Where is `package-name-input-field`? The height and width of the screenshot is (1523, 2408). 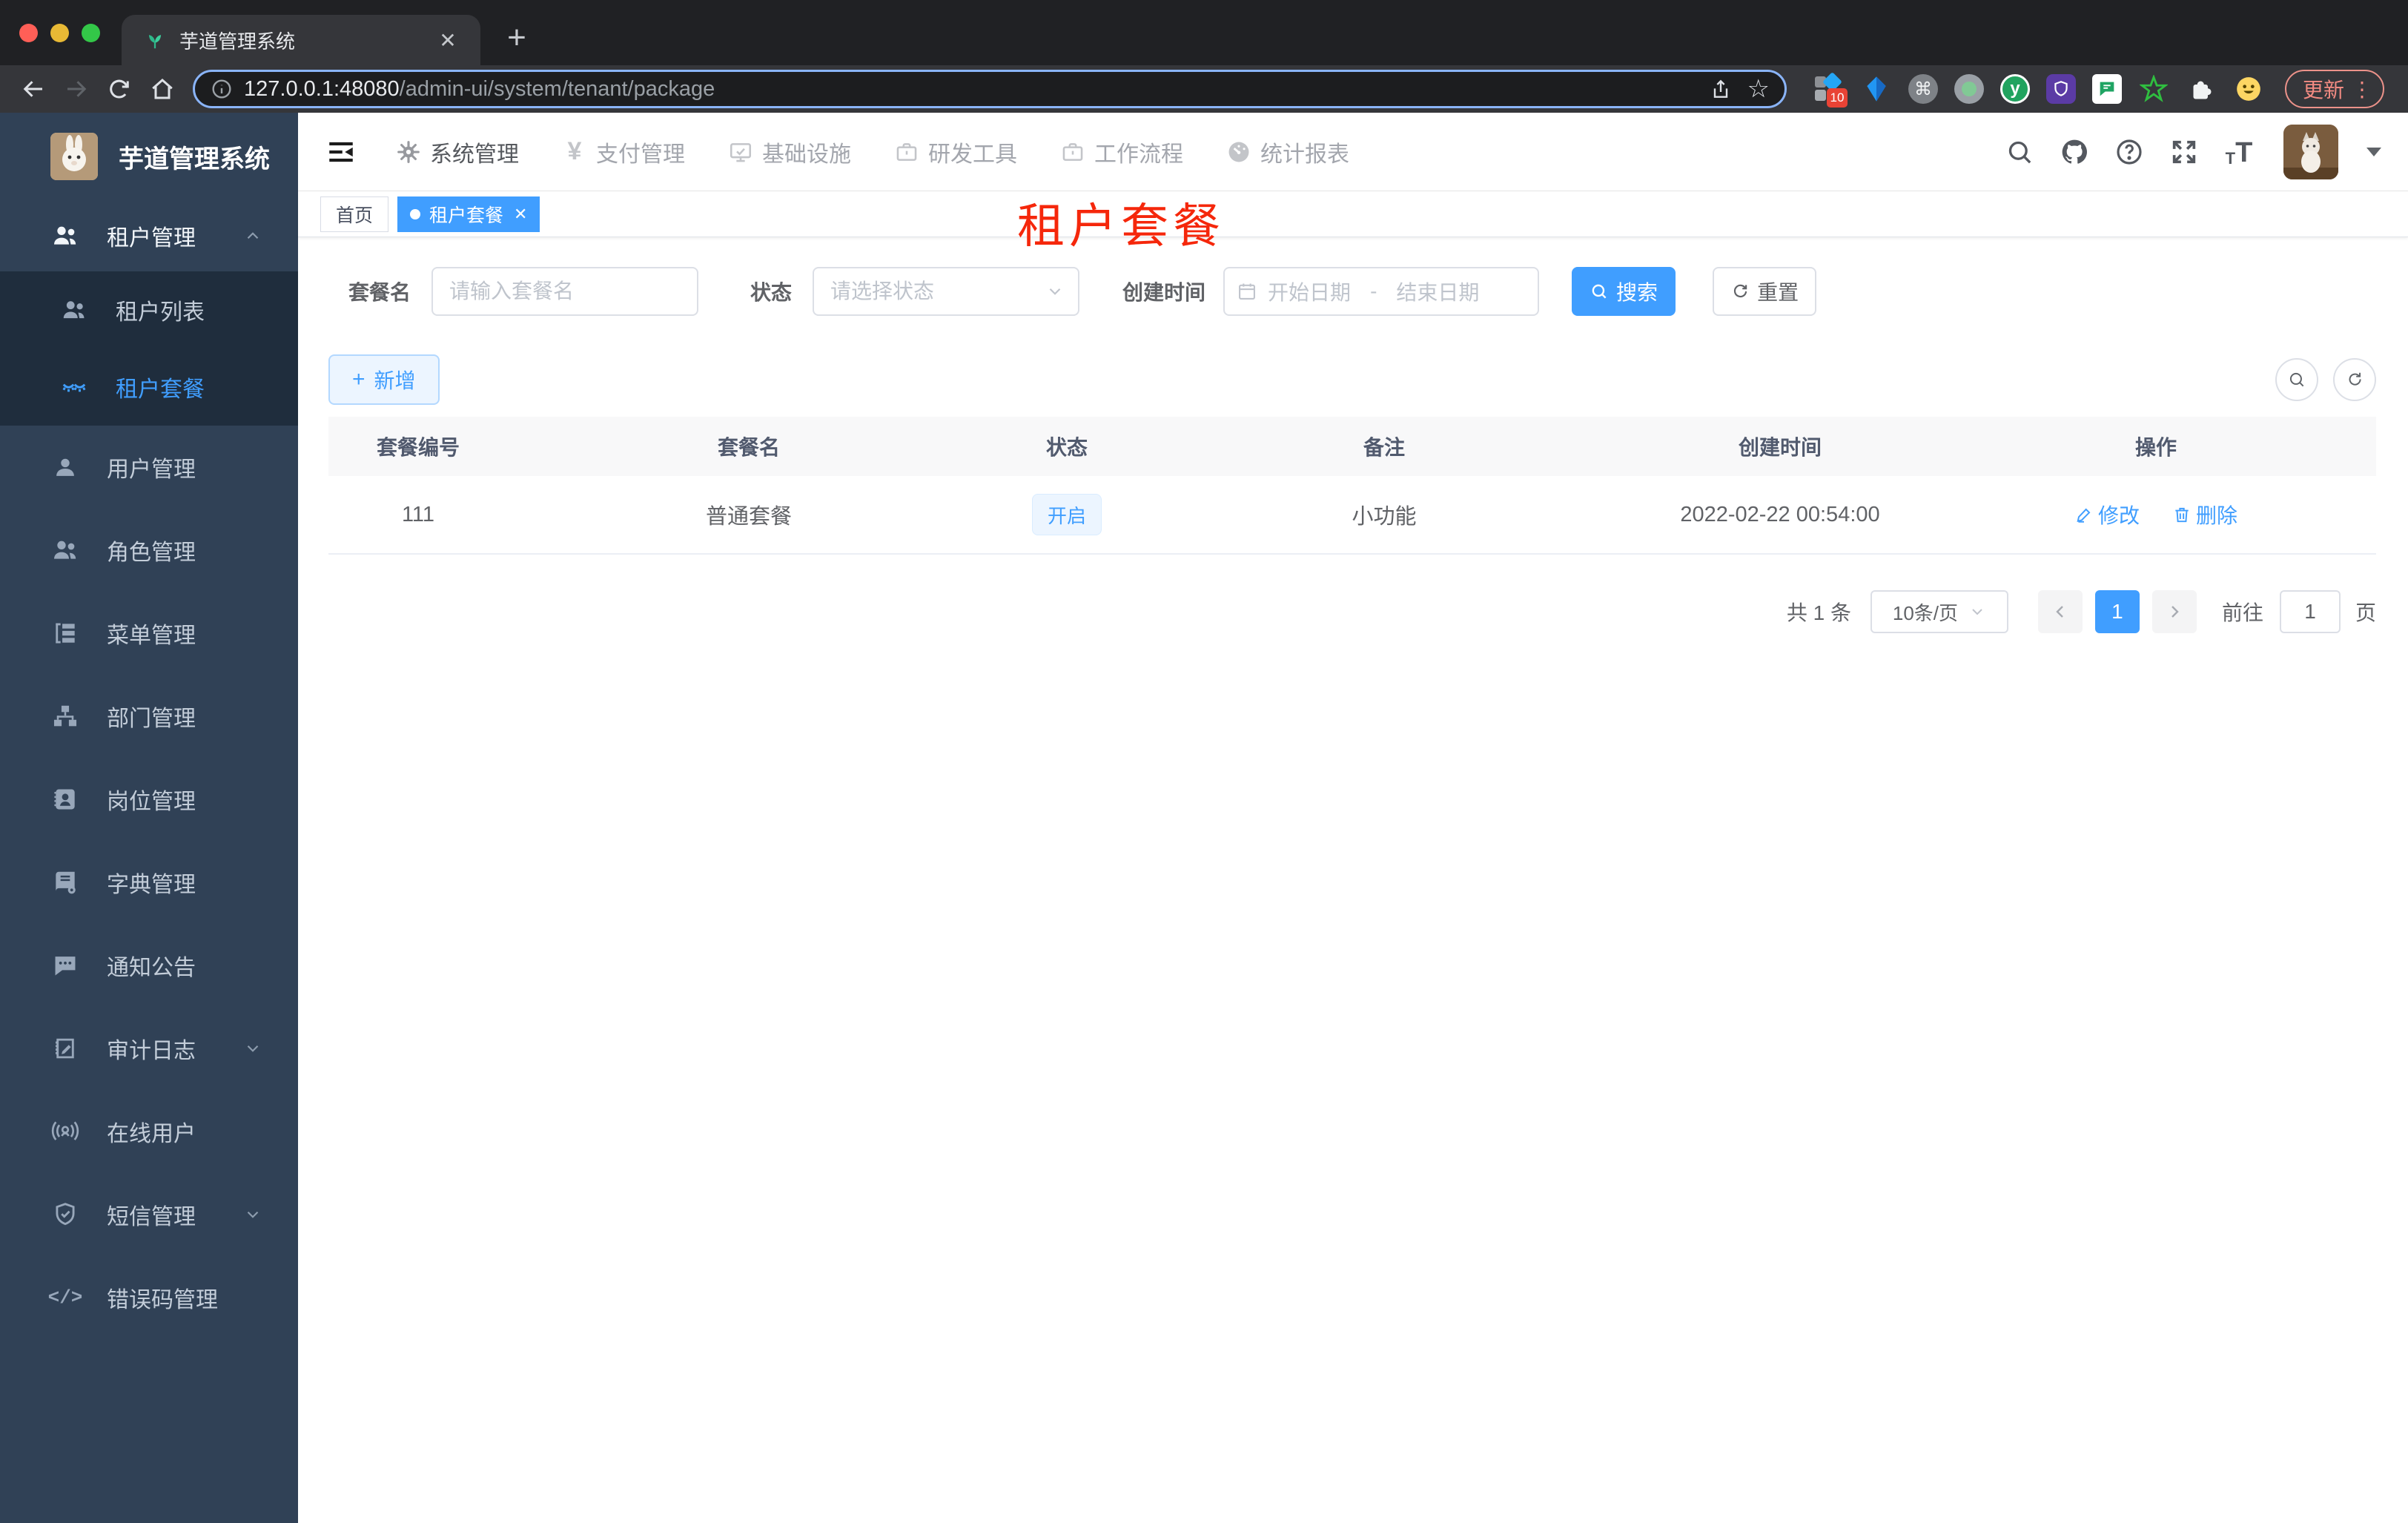 package-name-input-field is located at coordinates (565, 292).